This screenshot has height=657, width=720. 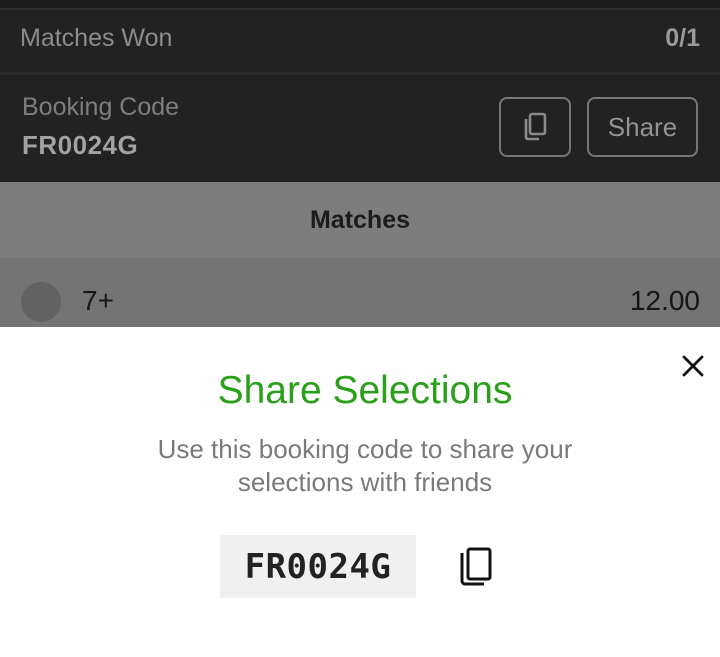 I want to click on matches-section-header: Matches, so click(x=360, y=220).